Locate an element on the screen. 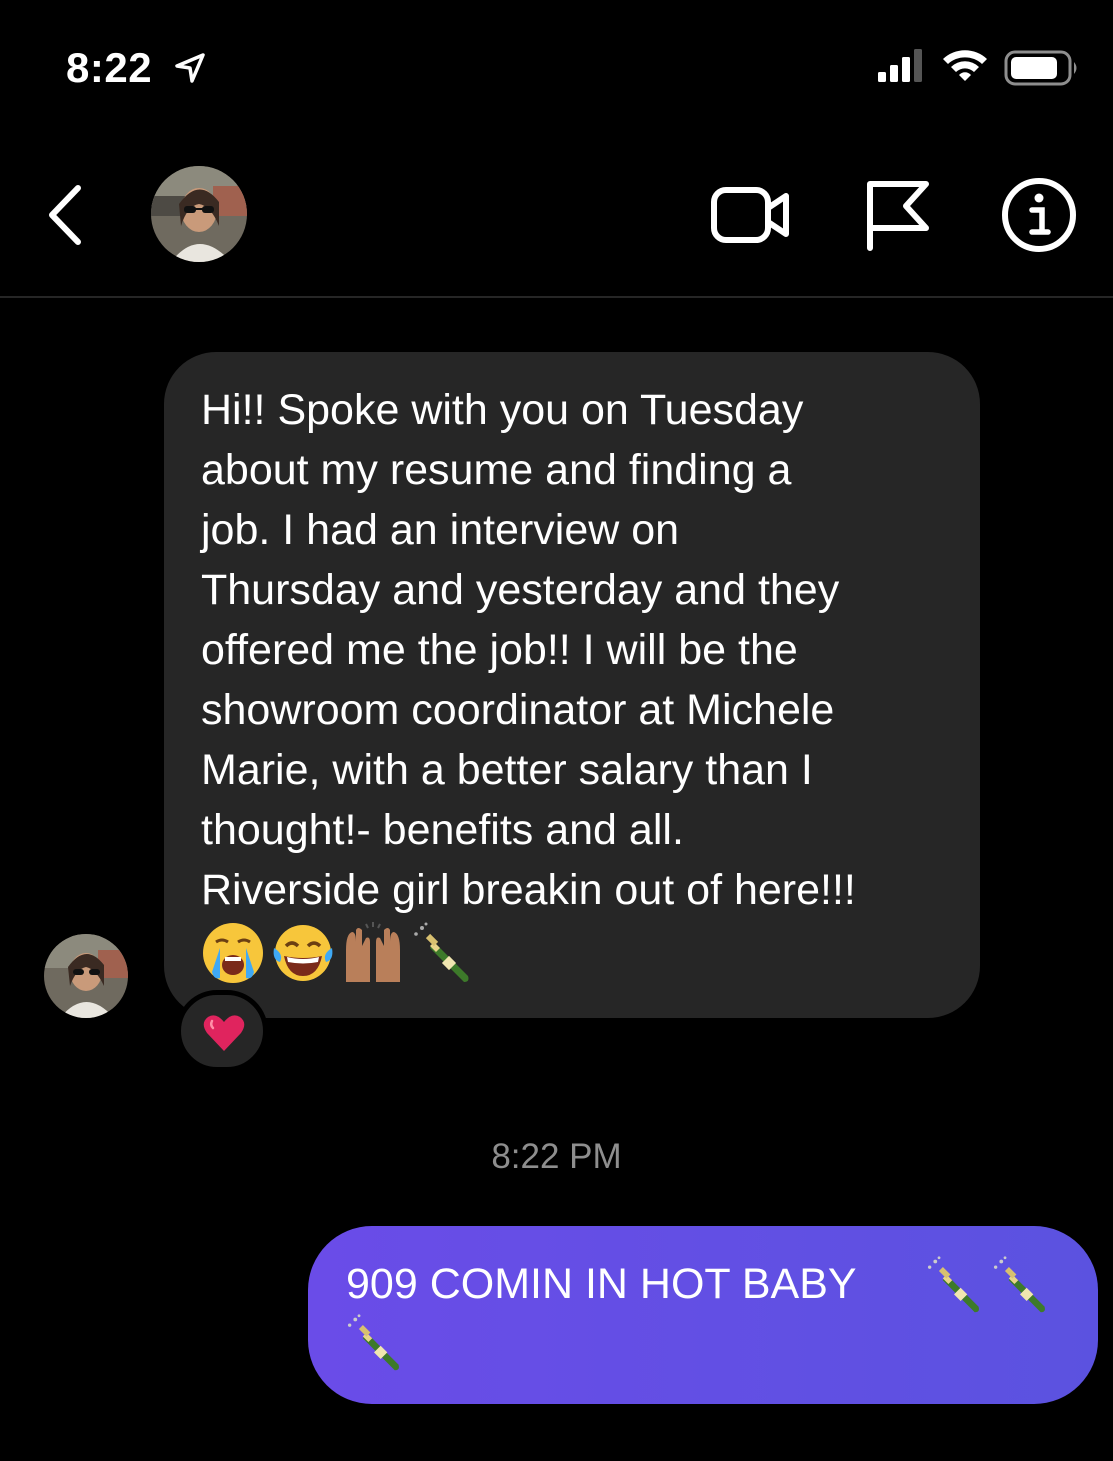 The image size is (1113, 1461). sent-message-text: 909 COMIN IN HOT BABY is located at coordinates (601, 1284).